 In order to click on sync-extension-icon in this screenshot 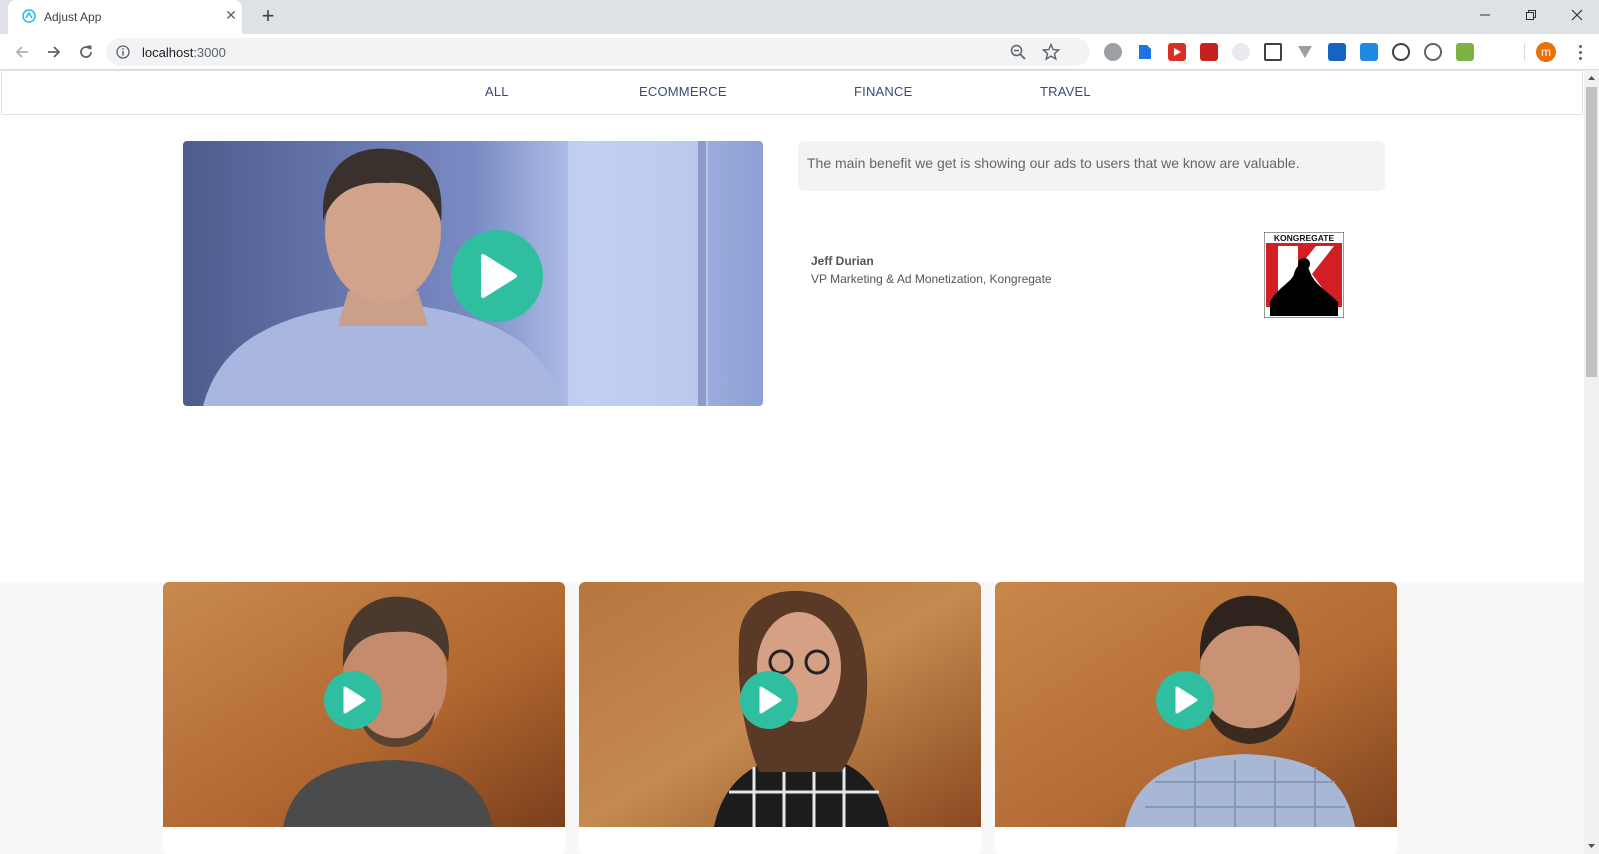, I will do `click(1401, 52)`.